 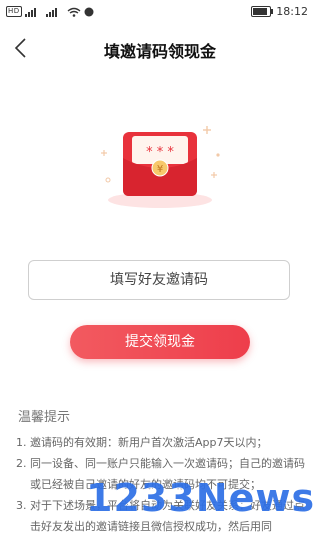 What do you see at coordinates (201, 498) in the screenshot?
I see `watermark-logo: 1233News` at bounding box center [201, 498].